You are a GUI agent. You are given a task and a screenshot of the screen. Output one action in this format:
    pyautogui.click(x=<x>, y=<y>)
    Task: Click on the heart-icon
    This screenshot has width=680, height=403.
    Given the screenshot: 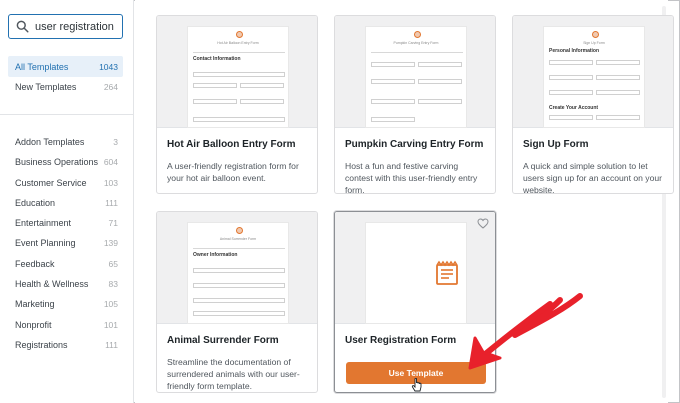 What is the action you would take?
    pyautogui.click(x=483, y=223)
    